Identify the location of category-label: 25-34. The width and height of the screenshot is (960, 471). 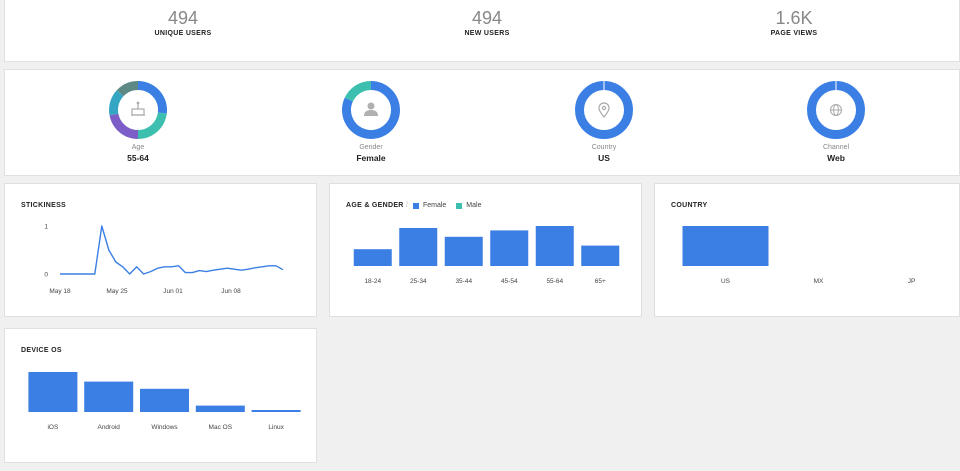
(418, 281).